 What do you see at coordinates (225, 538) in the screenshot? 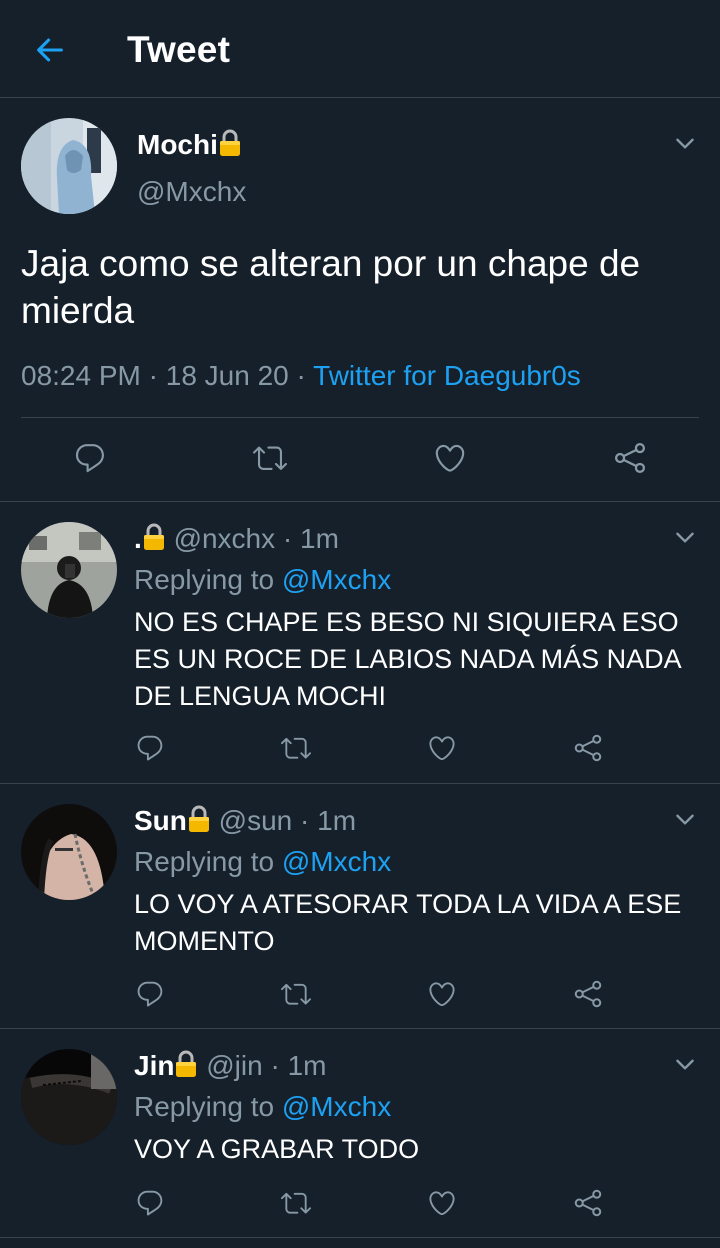
I see `author-handle: @nxchx` at bounding box center [225, 538].